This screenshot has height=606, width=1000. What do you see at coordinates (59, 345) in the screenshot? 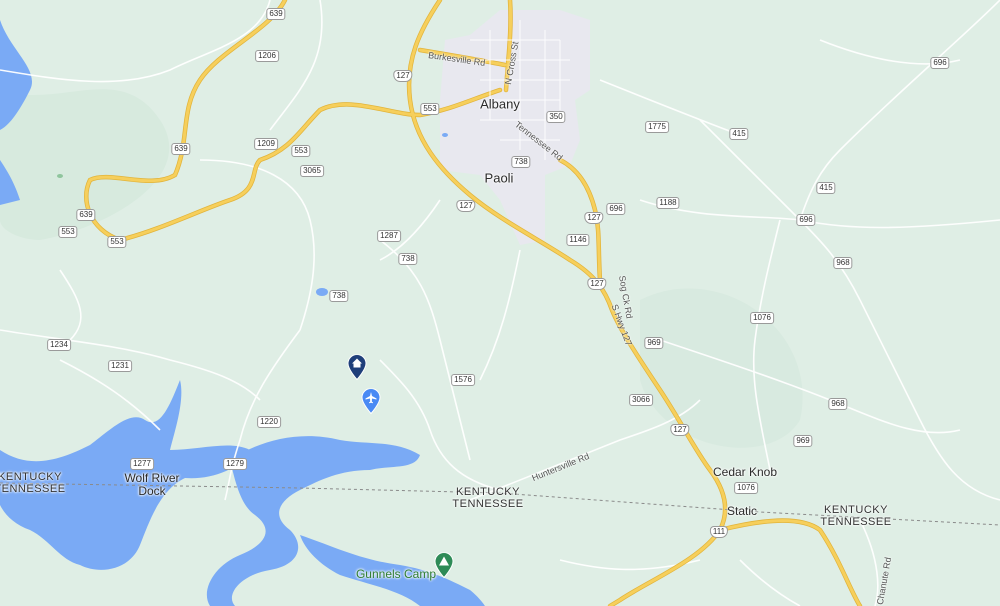
I see `route-shield: 1234` at bounding box center [59, 345].